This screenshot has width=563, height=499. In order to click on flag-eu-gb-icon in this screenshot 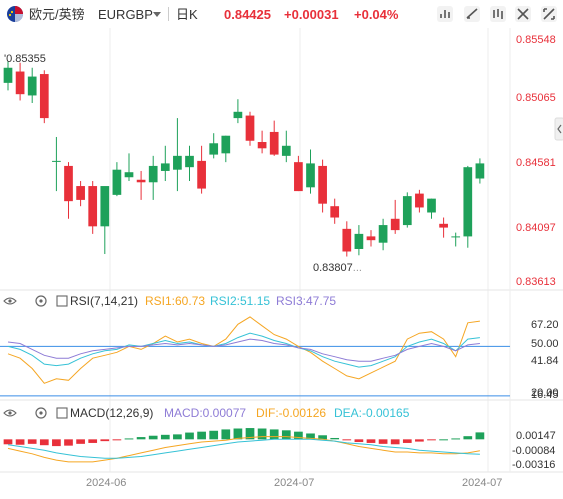, I will do `click(15, 14)`.